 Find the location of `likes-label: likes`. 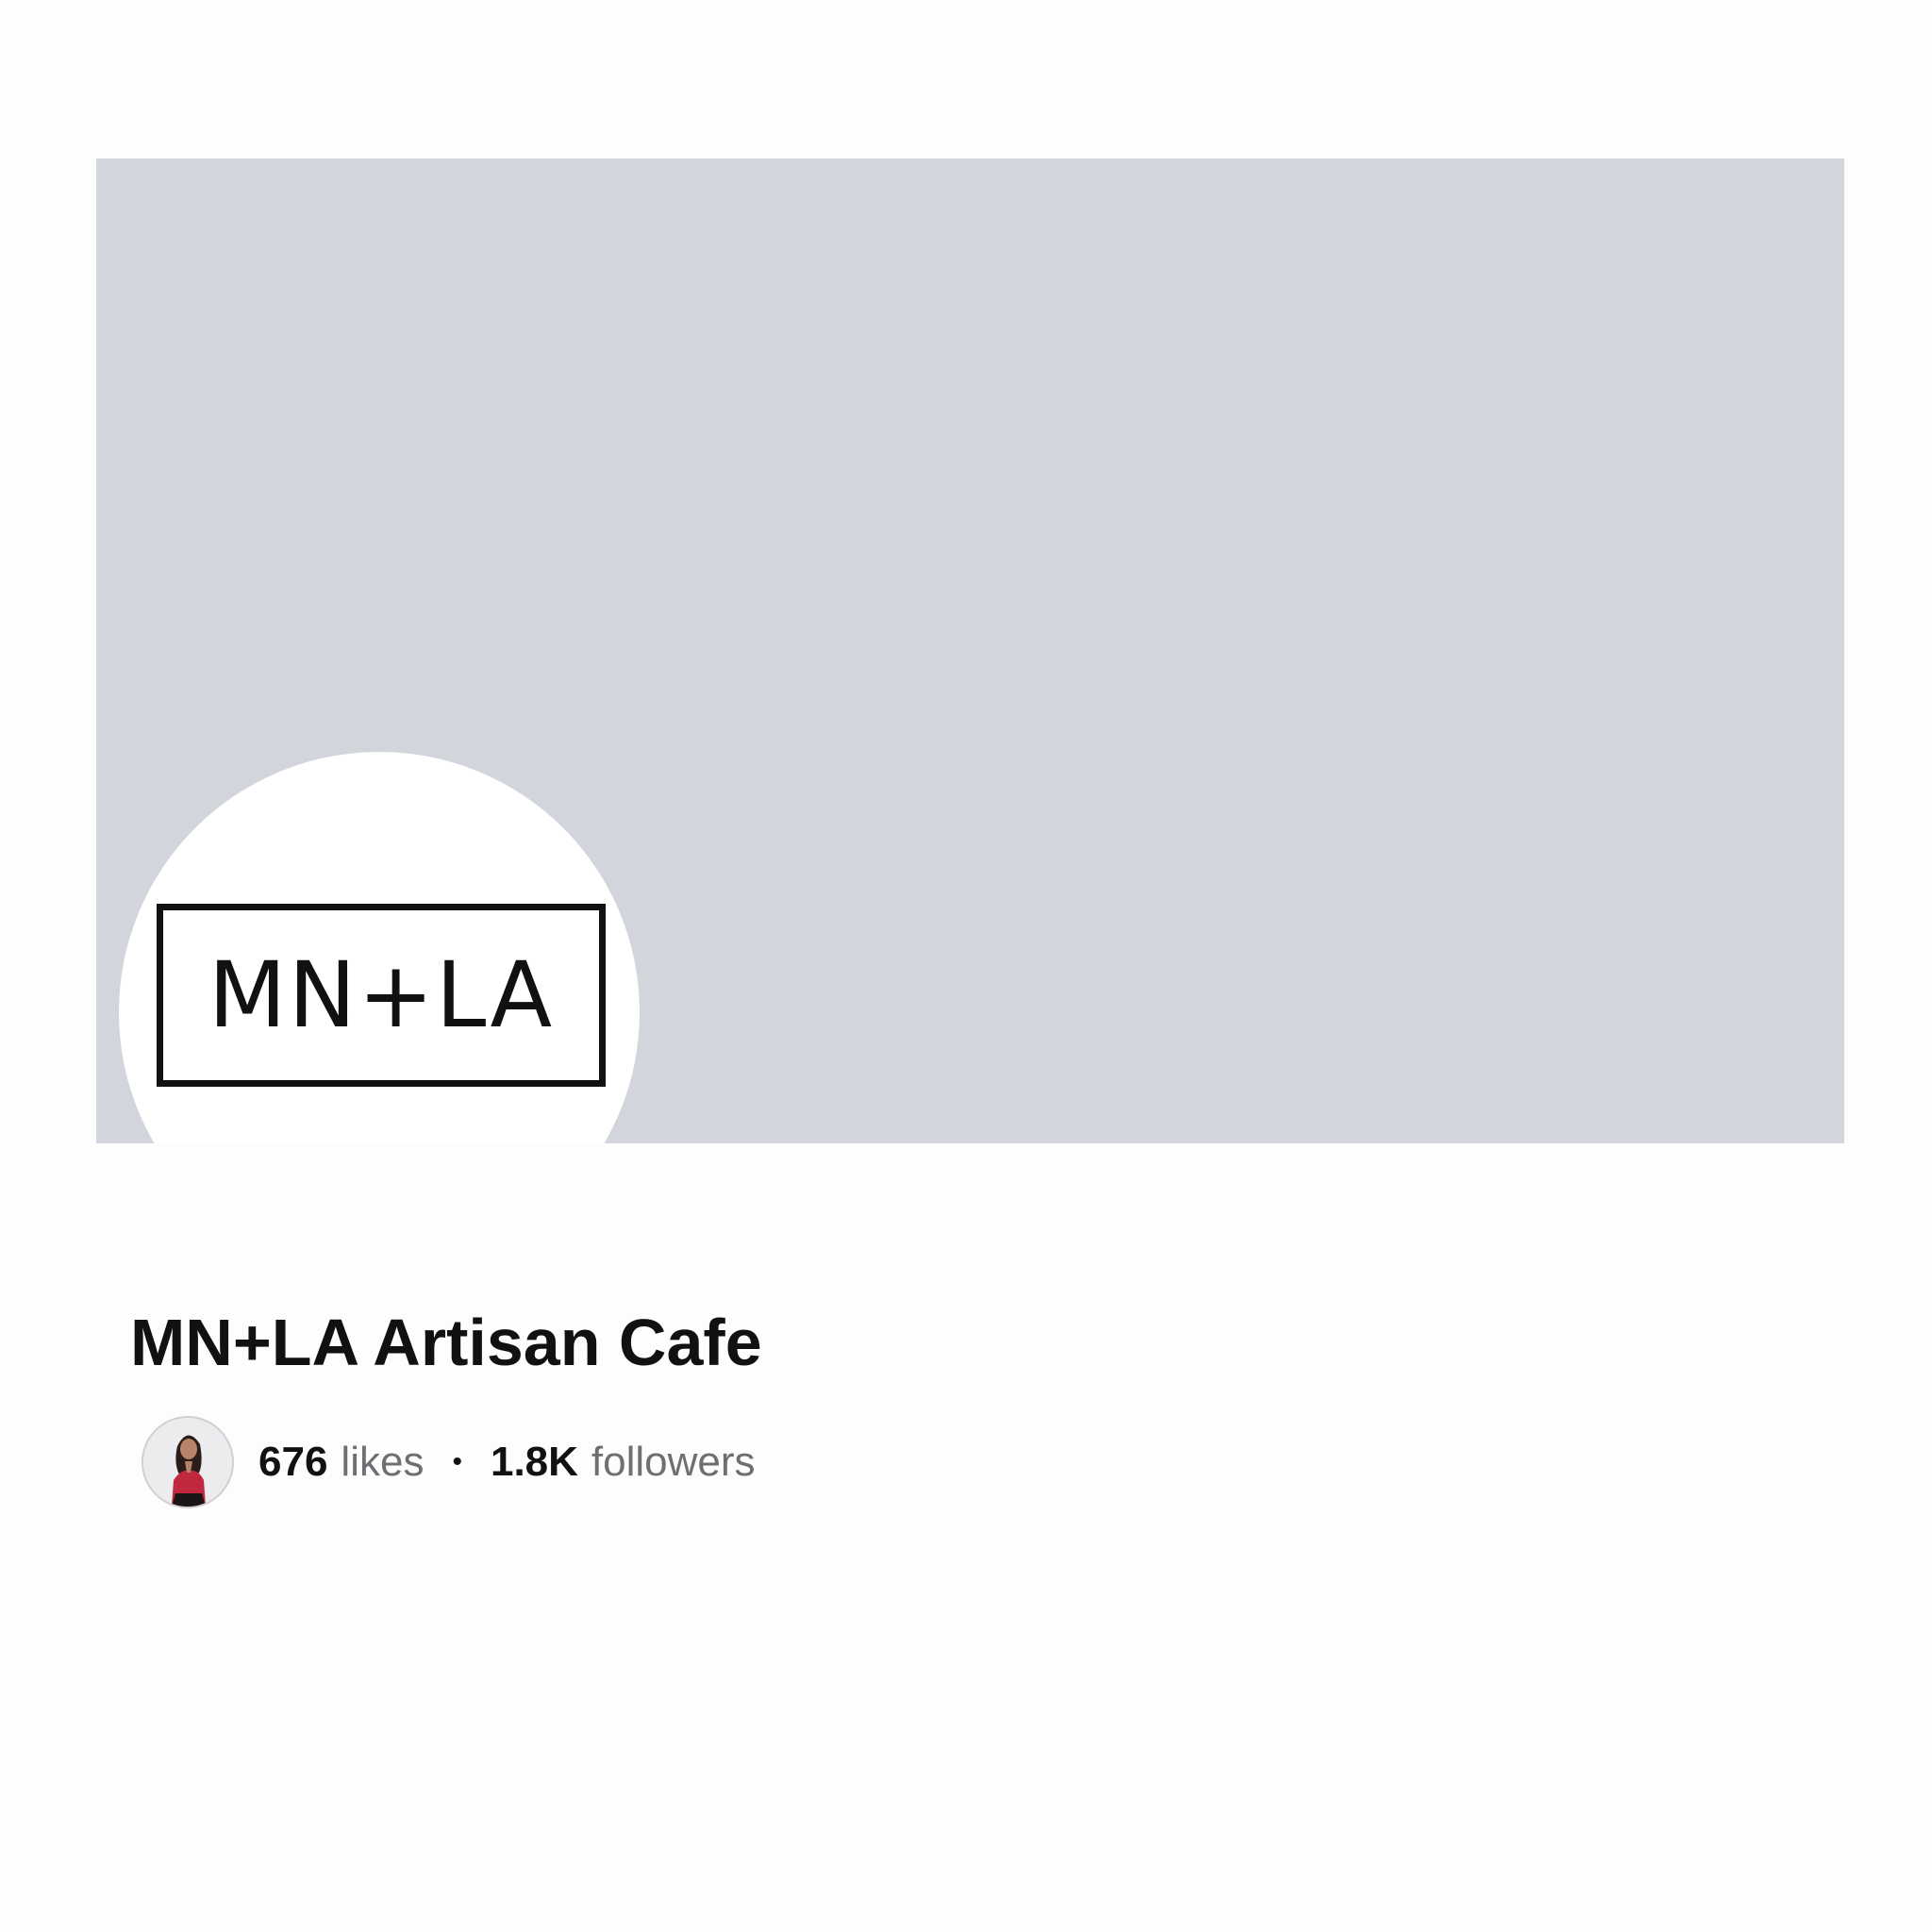

likes-label: likes is located at coordinates (383, 1462).